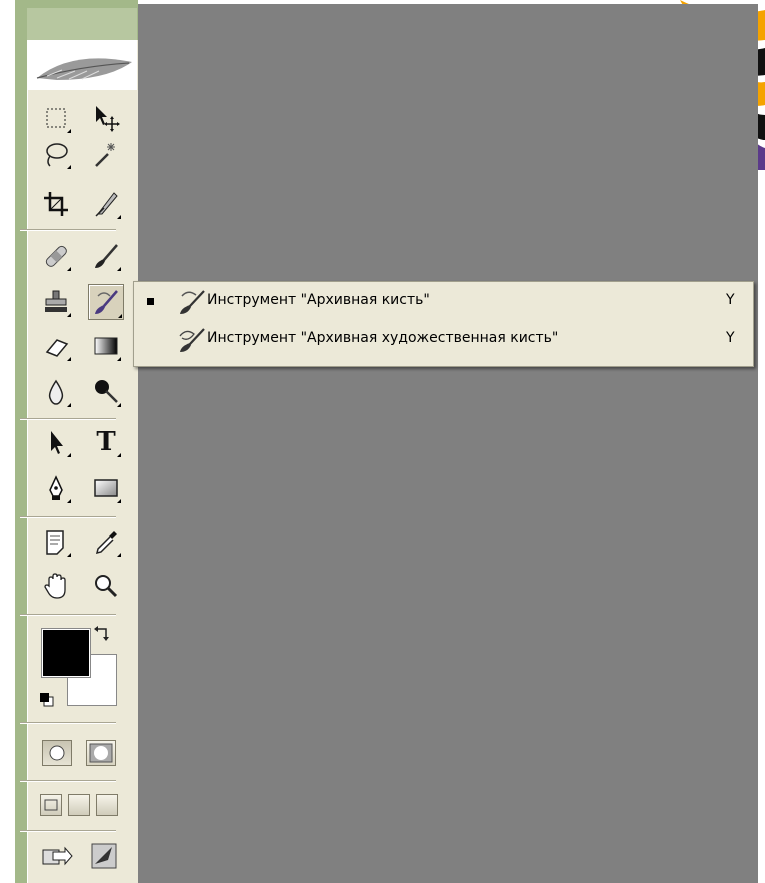 Image resolution: width=765 pixels, height=883 pixels. I want to click on full-screen-menu-mode-button, so click(79, 805).